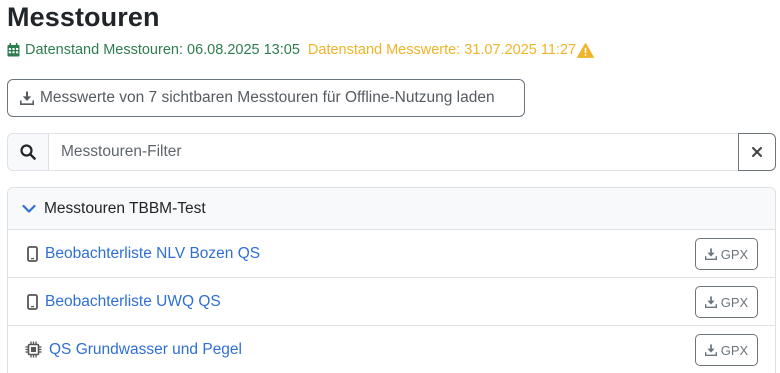 Image resolution: width=780 pixels, height=373 pixels. I want to click on tour-row: Beobachterliste UWQ QS GPX, so click(391, 302).